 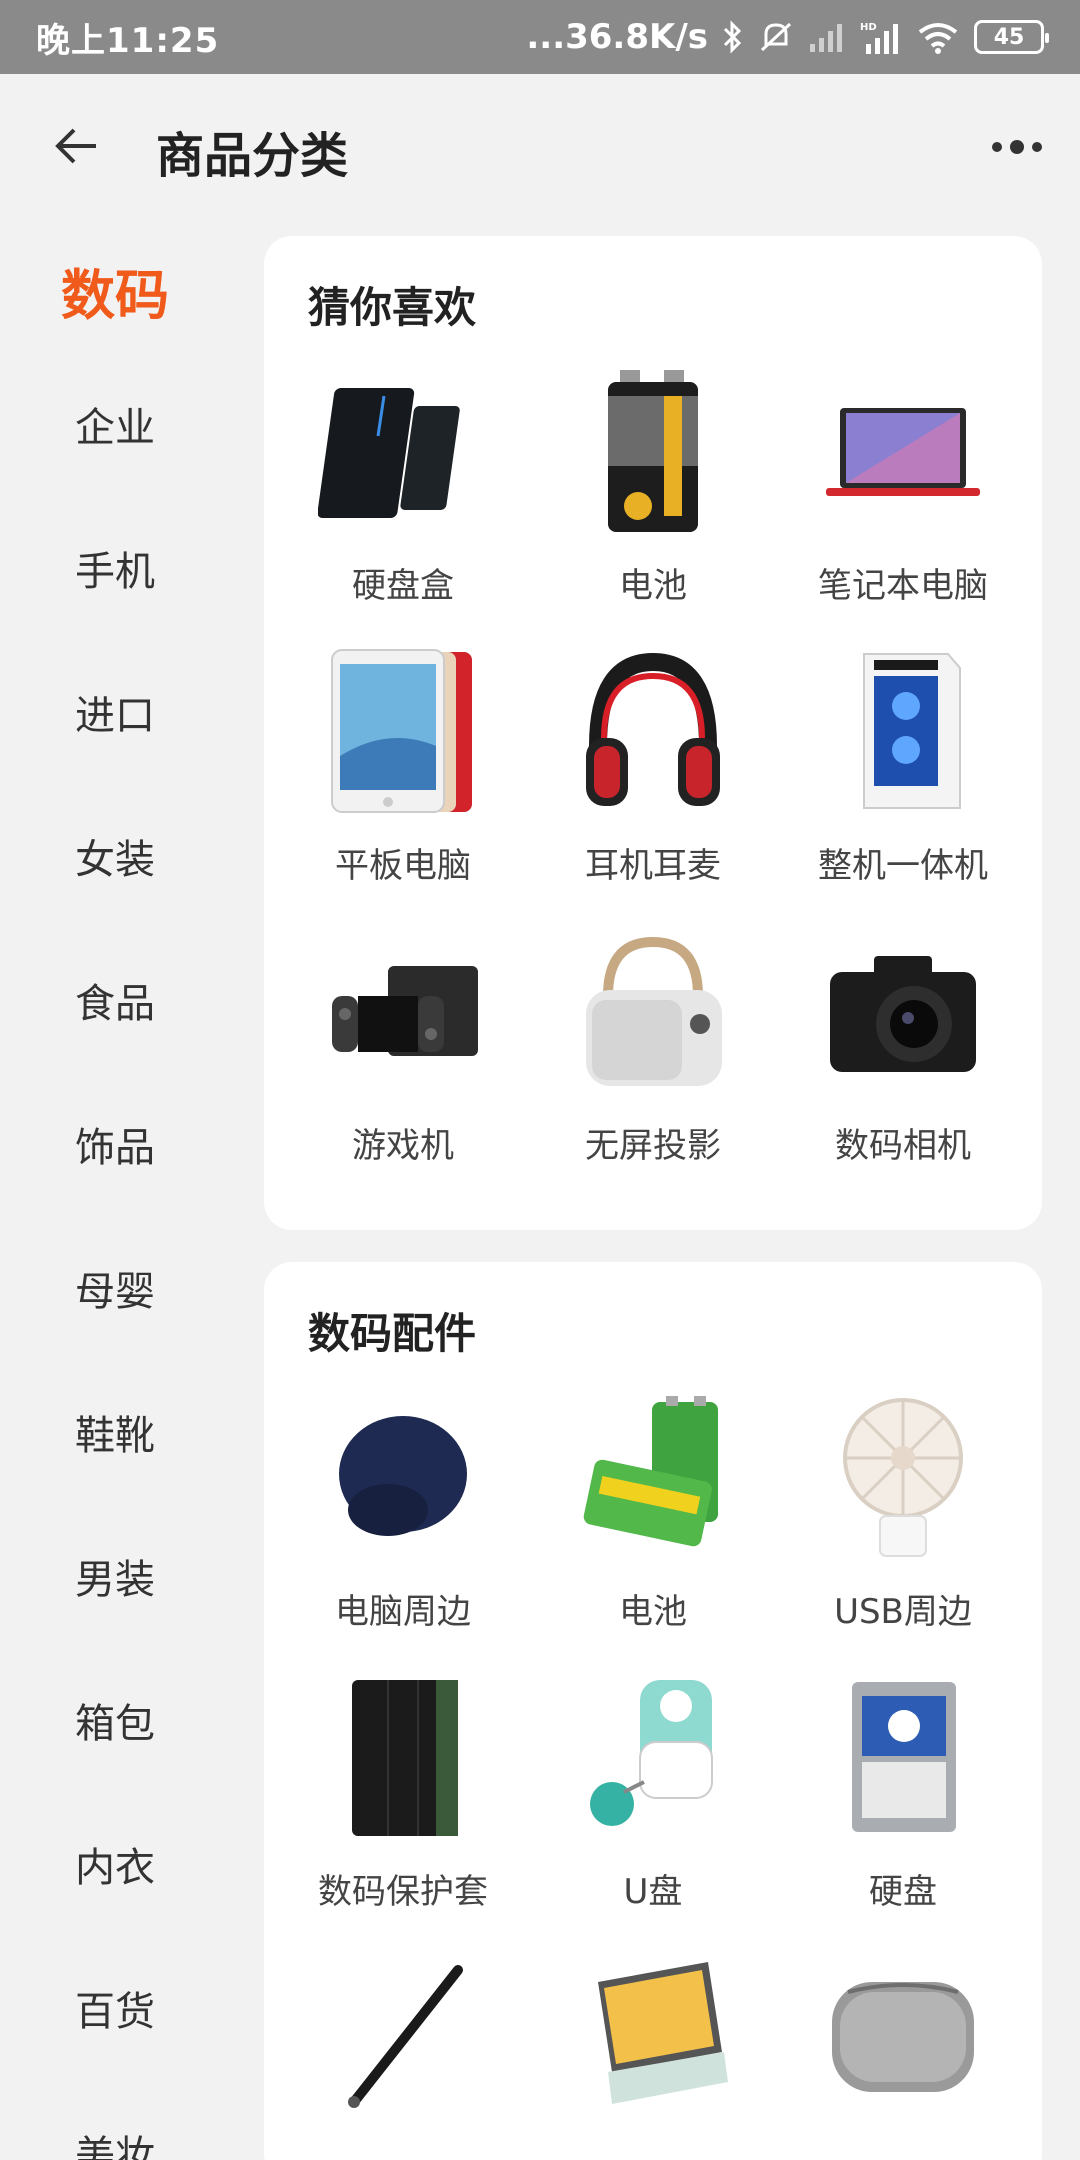 I want to click on page-title: 商品分类, so click(x=252, y=156).